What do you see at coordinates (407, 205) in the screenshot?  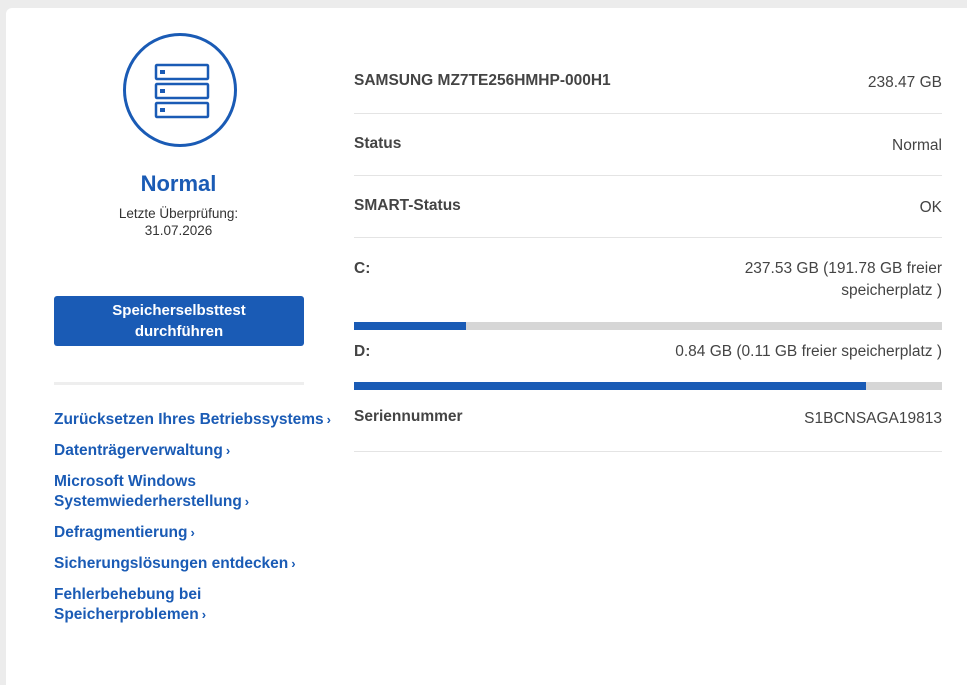 I see `smart-status-label: SMART-Status` at bounding box center [407, 205].